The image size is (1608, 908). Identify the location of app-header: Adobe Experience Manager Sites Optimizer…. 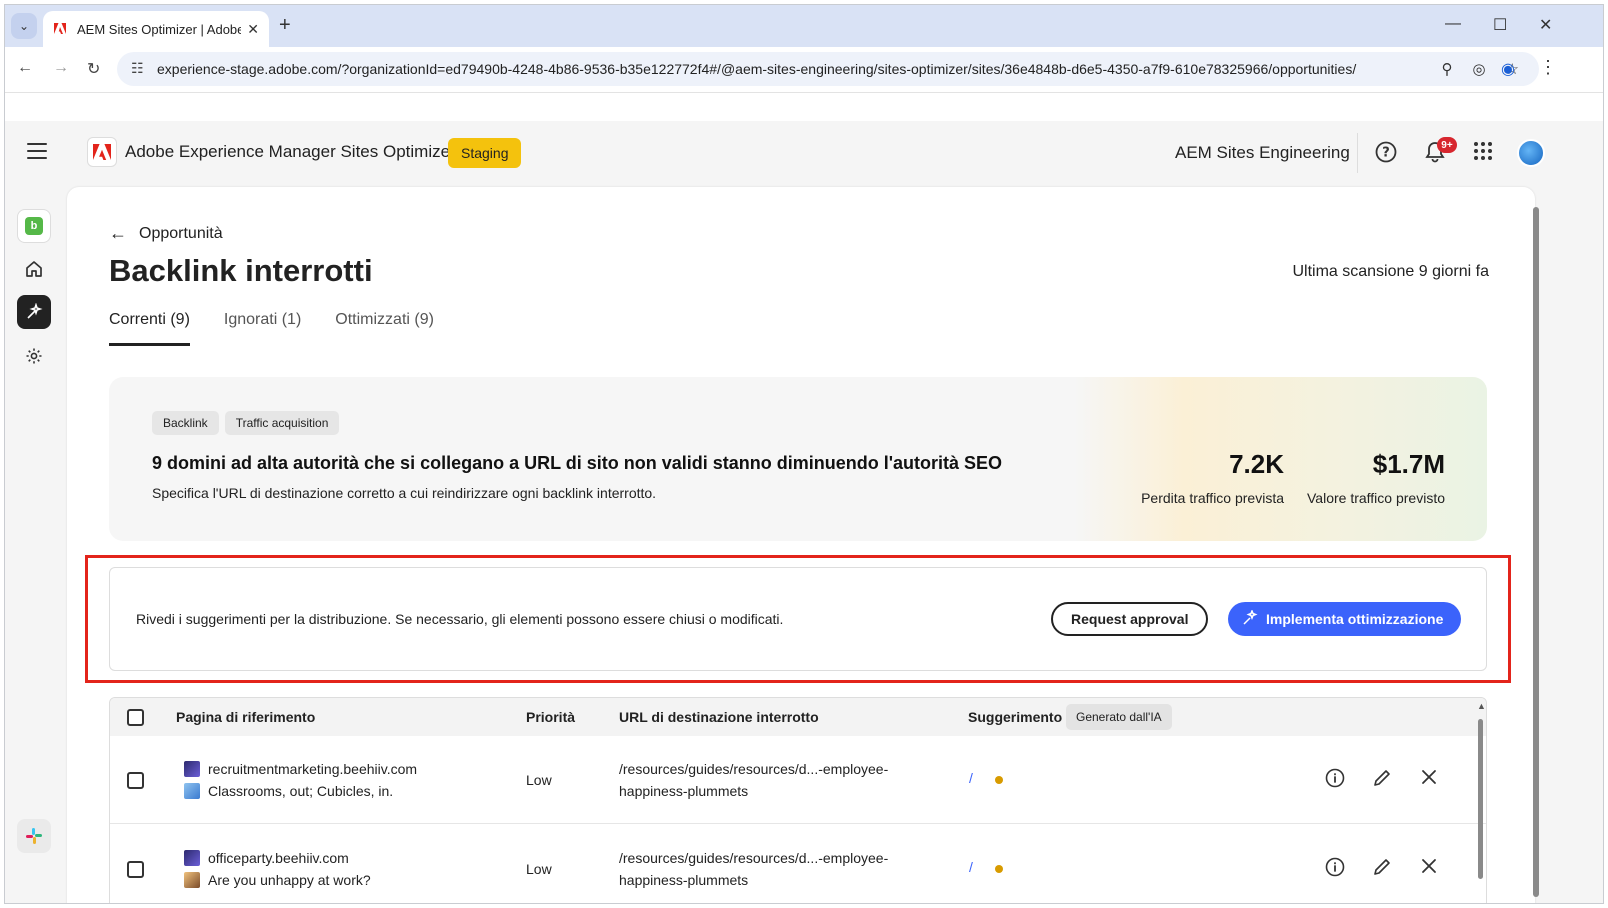
(804, 153).